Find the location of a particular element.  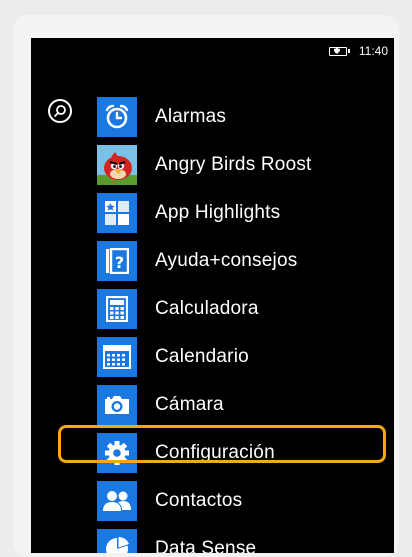

app-label: Calculadora is located at coordinates (207, 308).